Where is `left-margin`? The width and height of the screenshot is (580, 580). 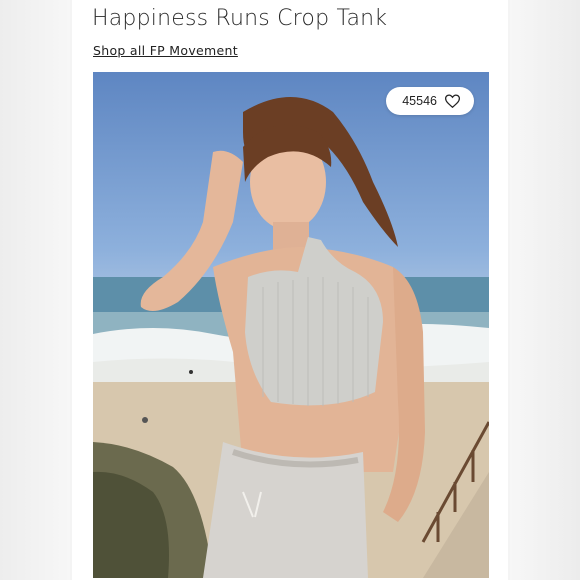 left-margin is located at coordinates (35, 290).